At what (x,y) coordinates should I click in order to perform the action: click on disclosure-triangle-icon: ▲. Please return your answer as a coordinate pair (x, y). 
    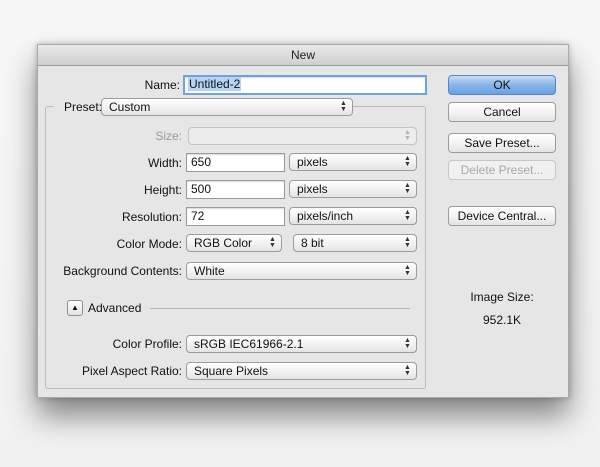
    Looking at the image, I should click on (75, 308).